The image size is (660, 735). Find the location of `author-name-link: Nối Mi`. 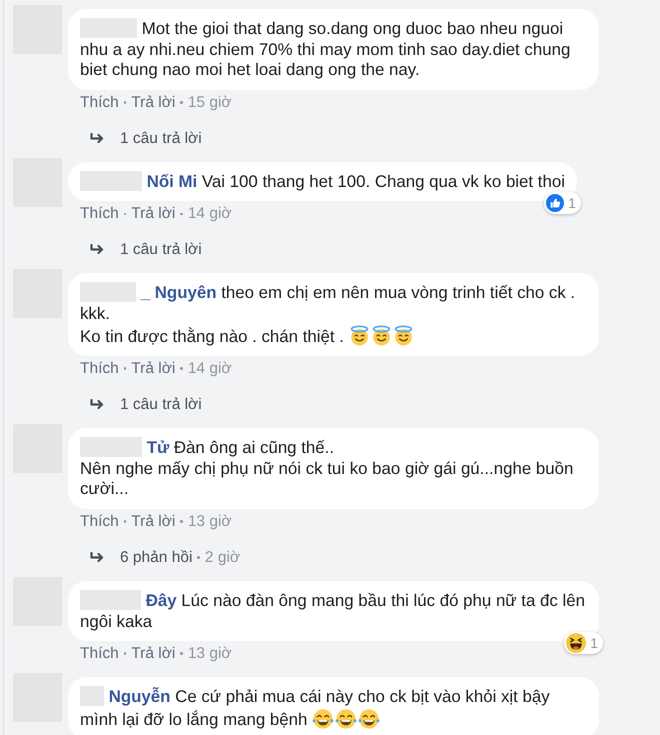

author-name-link: Nối Mi is located at coordinates (172, 181).